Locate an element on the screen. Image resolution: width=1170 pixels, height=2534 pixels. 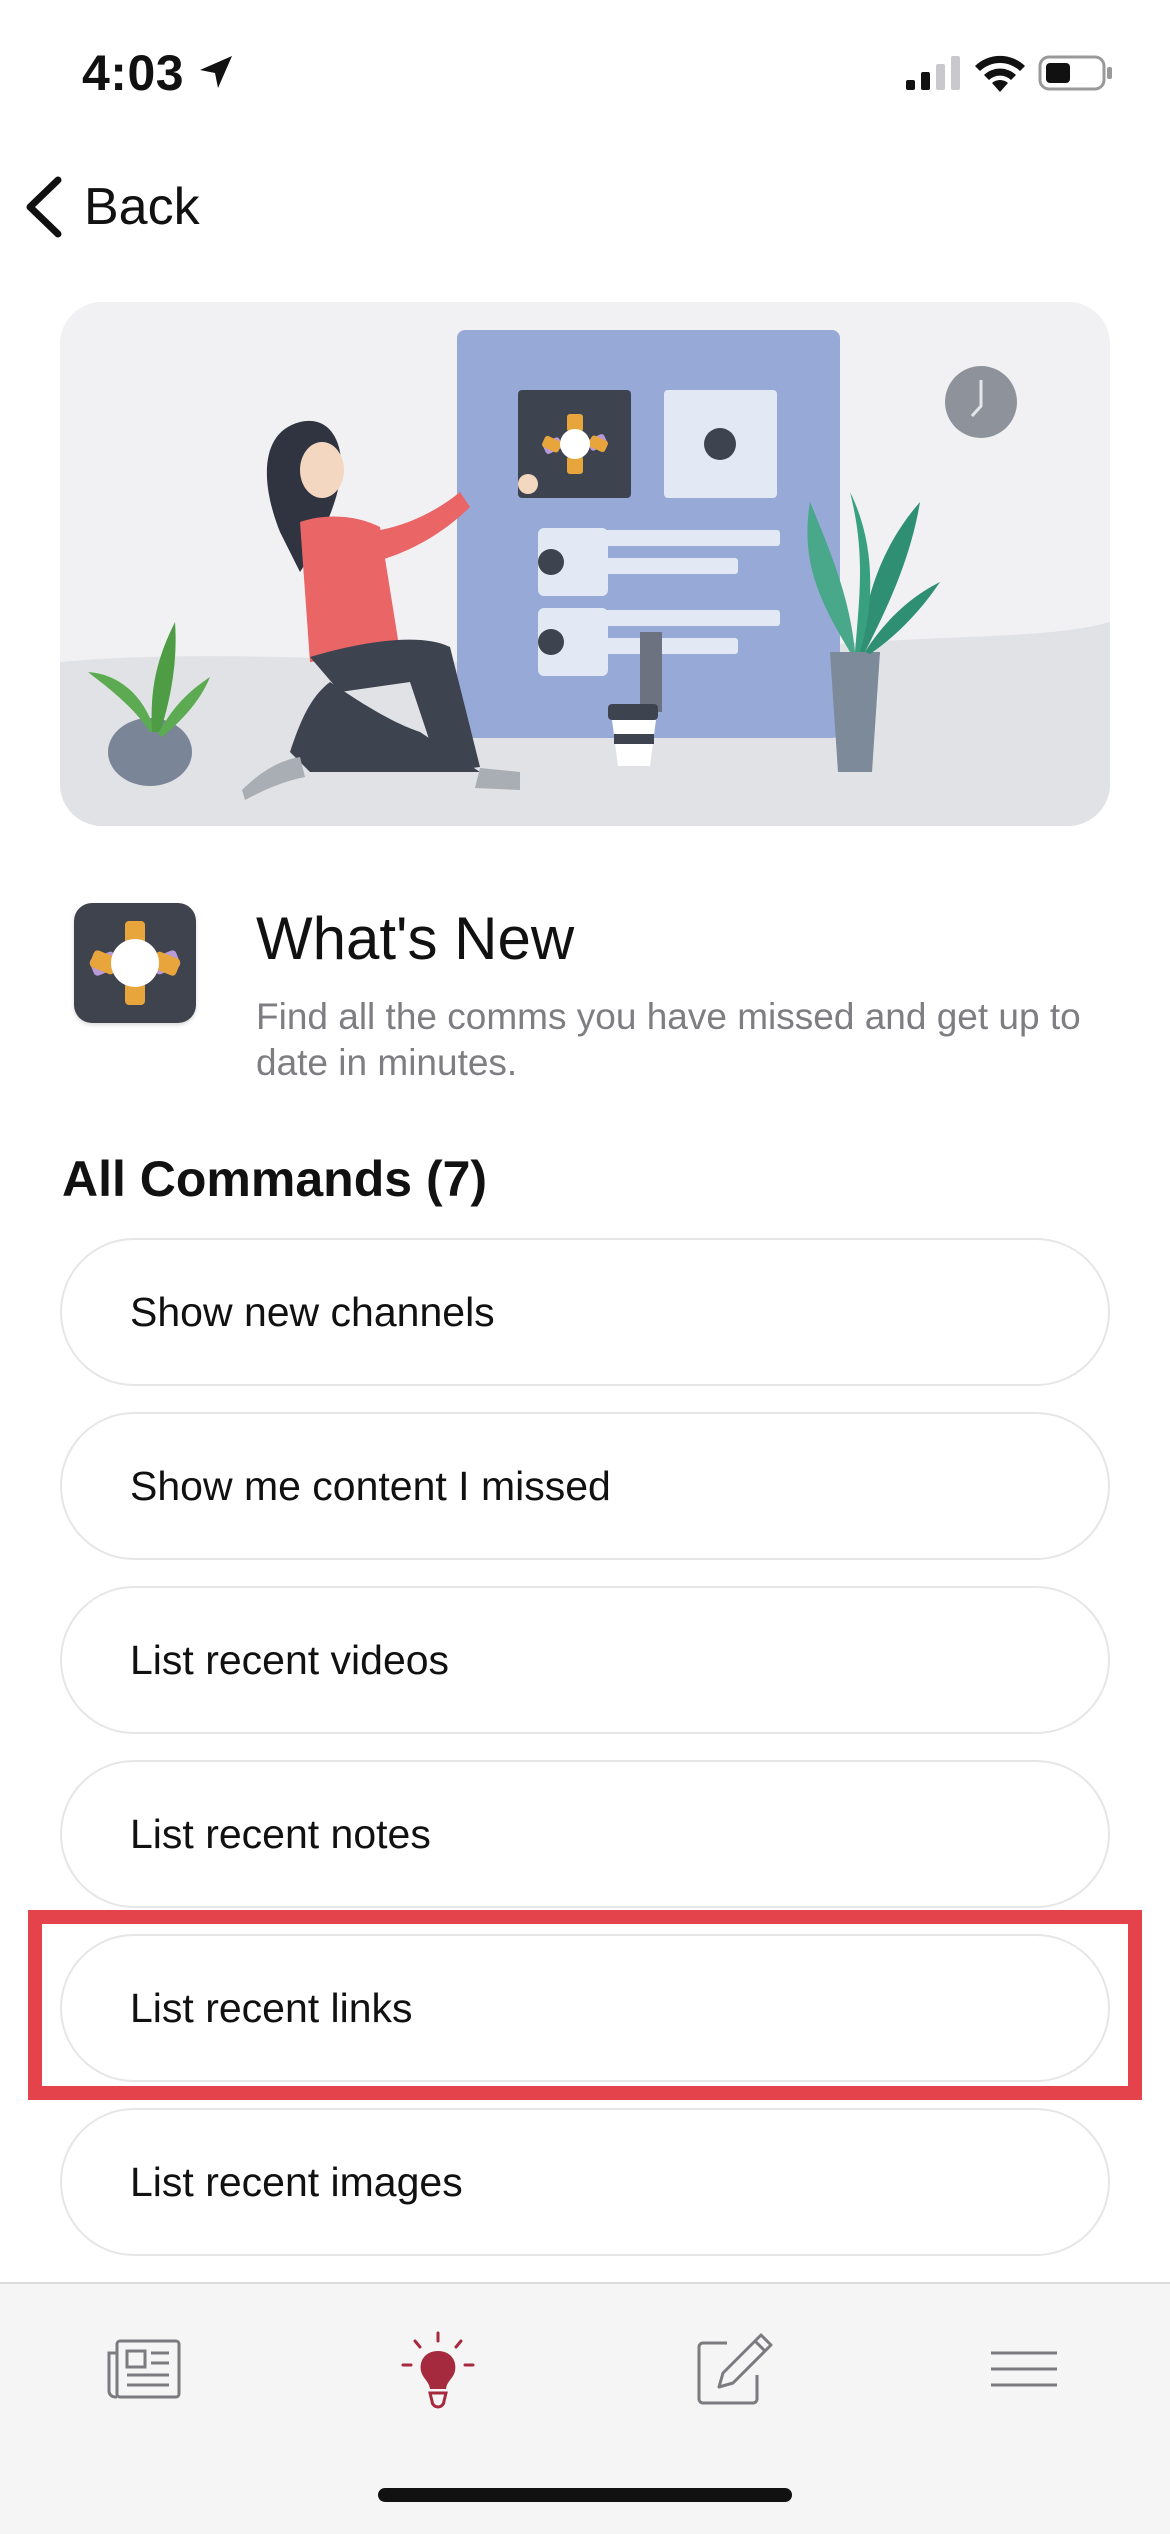
tab-discover is located at coordinates (438, 2369).